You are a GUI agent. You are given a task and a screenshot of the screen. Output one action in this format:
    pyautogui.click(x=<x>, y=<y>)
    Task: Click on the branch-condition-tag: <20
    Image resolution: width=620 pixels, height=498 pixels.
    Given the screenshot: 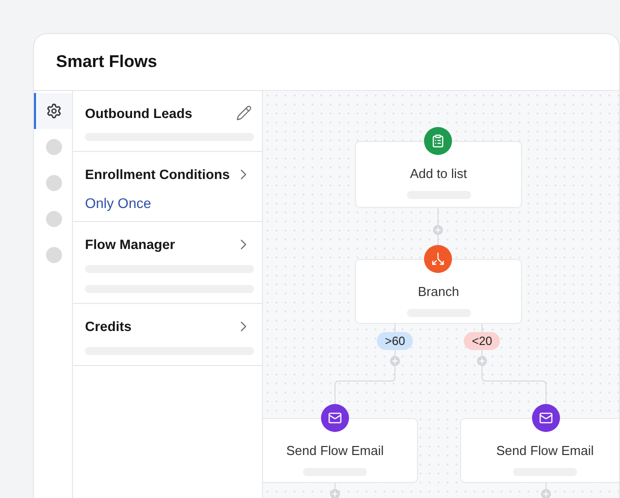 What is the action you would take?
    pyautogui.click(x=482, y=341)
    